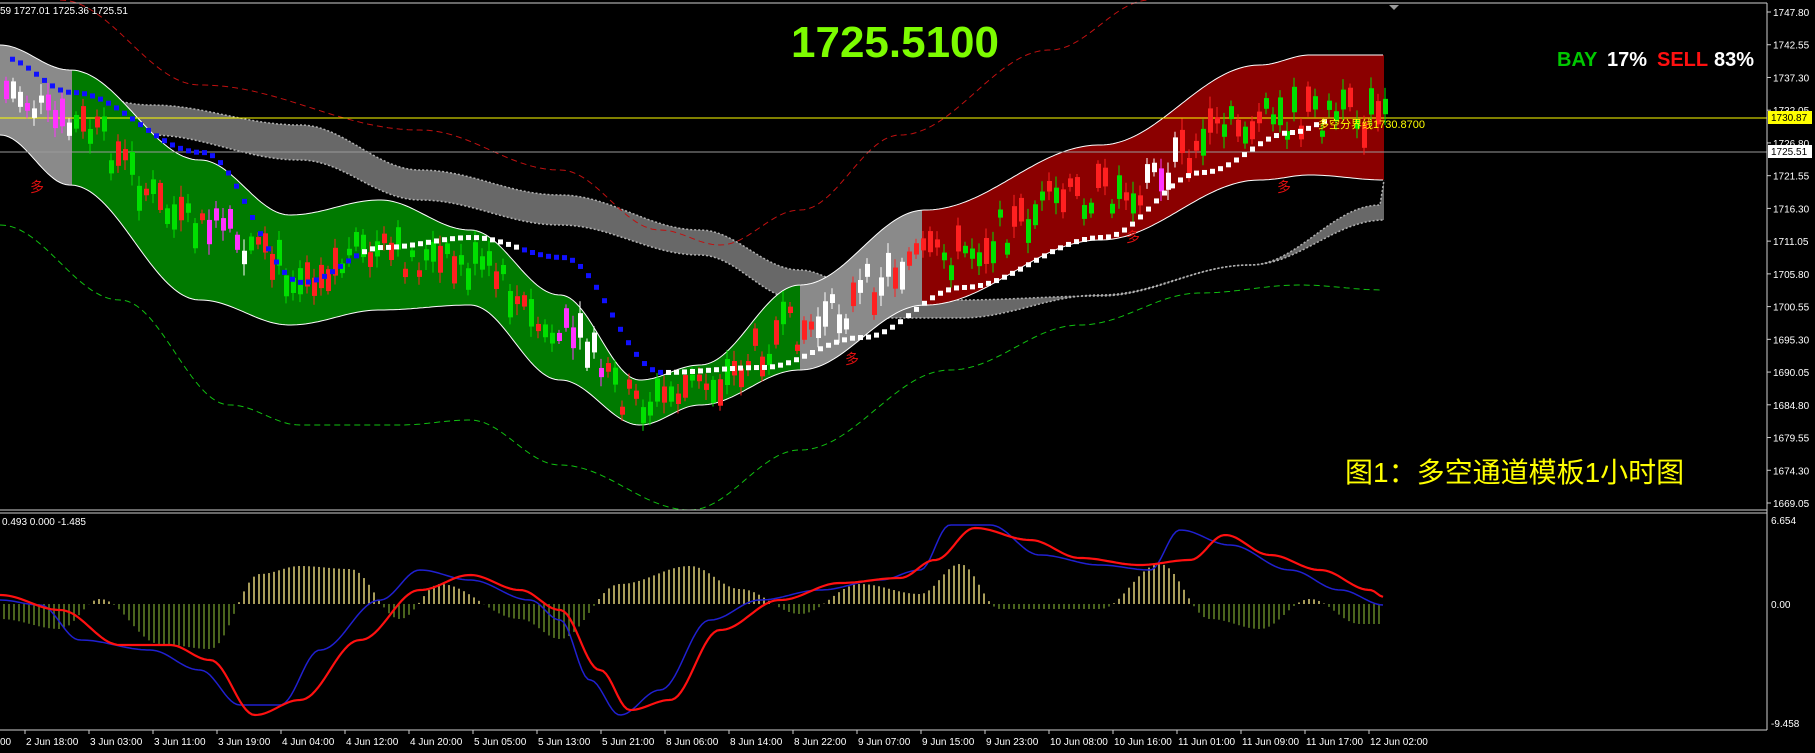 The height and width of the screenshot is (753, 1815). Describe the element at coordinates (500, 742) in the screenshot. I see `time-axis-tick: 5 Jun 05:00` at that location.